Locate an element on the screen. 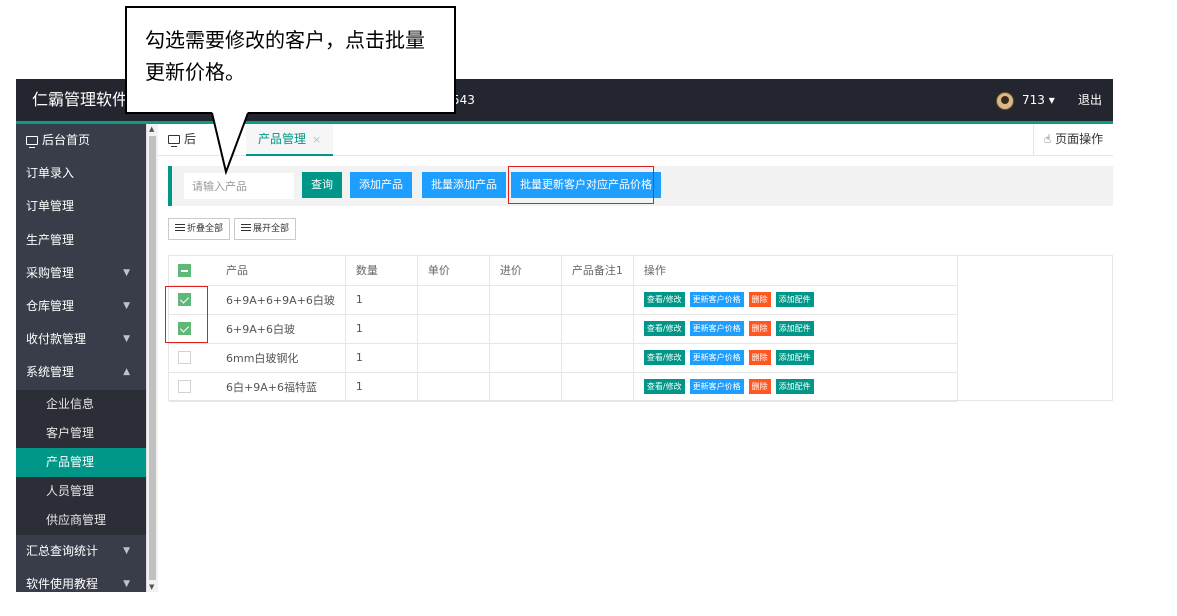  avatar is located at coordinates (1005, 101).